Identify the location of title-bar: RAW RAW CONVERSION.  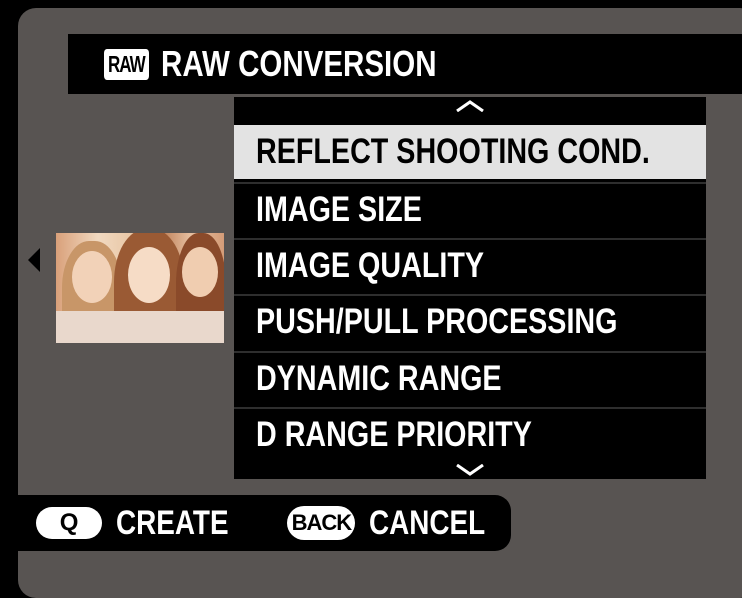
(405, 64).